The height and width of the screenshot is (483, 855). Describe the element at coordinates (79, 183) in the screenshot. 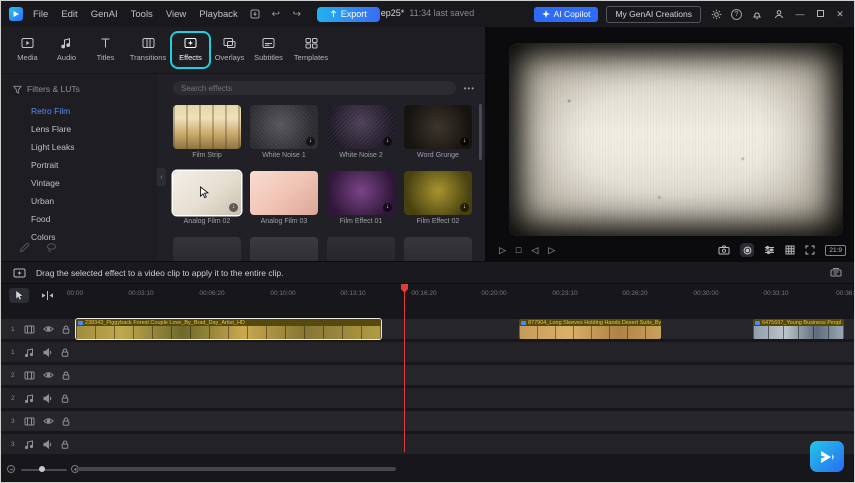

I see `sidebar-item-vintage: Vintage` at that location.